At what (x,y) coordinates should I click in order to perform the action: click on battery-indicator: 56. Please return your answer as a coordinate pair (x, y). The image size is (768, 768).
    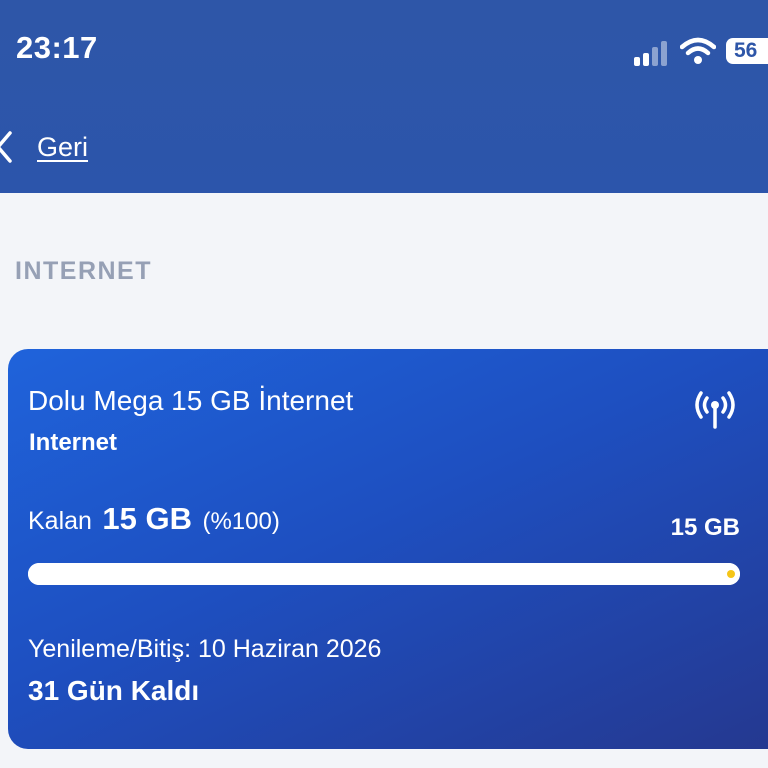
    Looking at the image, I should click on (747, 51).